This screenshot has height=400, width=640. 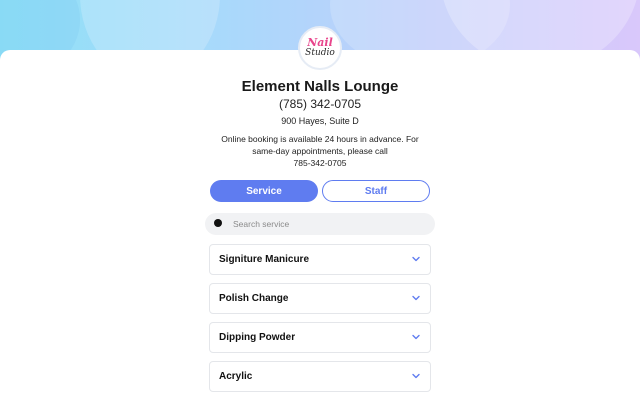 What do you see at coordinates (254, 298) in the screenshot?
I see `service-label: Polish Change` at bounding box center [254, 298].